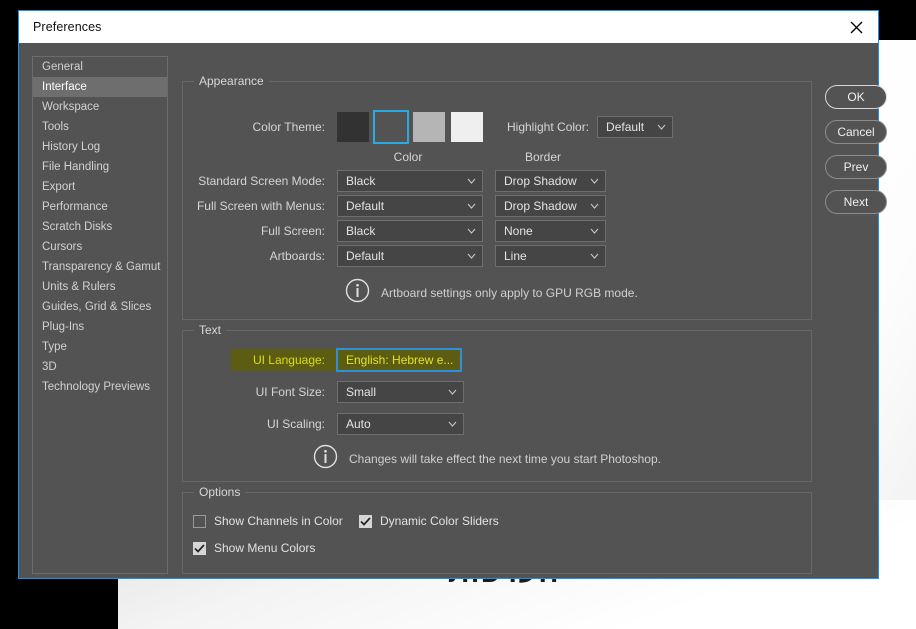 The height and width of the screenshot is (629, 916). I want to click on artboards-row: Artboards: Default Line, so click(399, 256).